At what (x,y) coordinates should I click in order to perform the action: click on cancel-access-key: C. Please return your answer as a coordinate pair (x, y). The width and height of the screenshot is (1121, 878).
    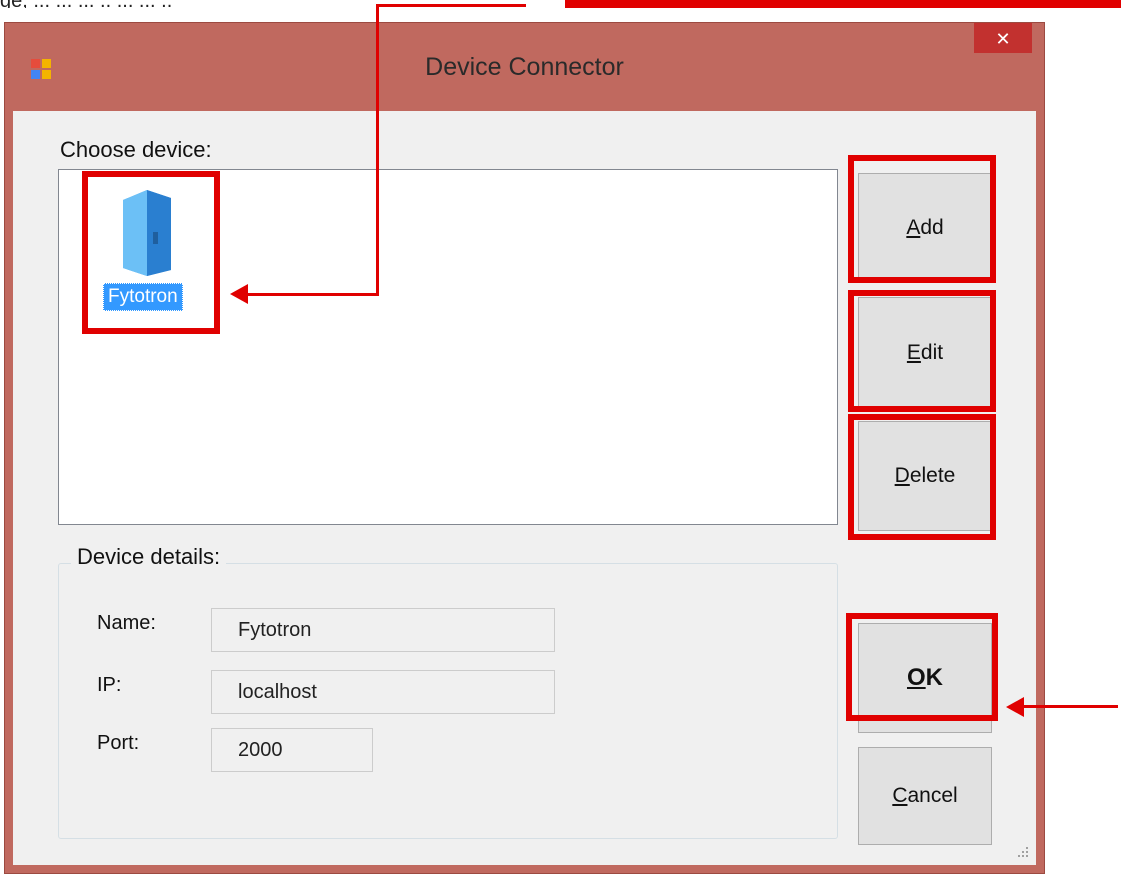
    Looking at the image, I should click on (900, 795).